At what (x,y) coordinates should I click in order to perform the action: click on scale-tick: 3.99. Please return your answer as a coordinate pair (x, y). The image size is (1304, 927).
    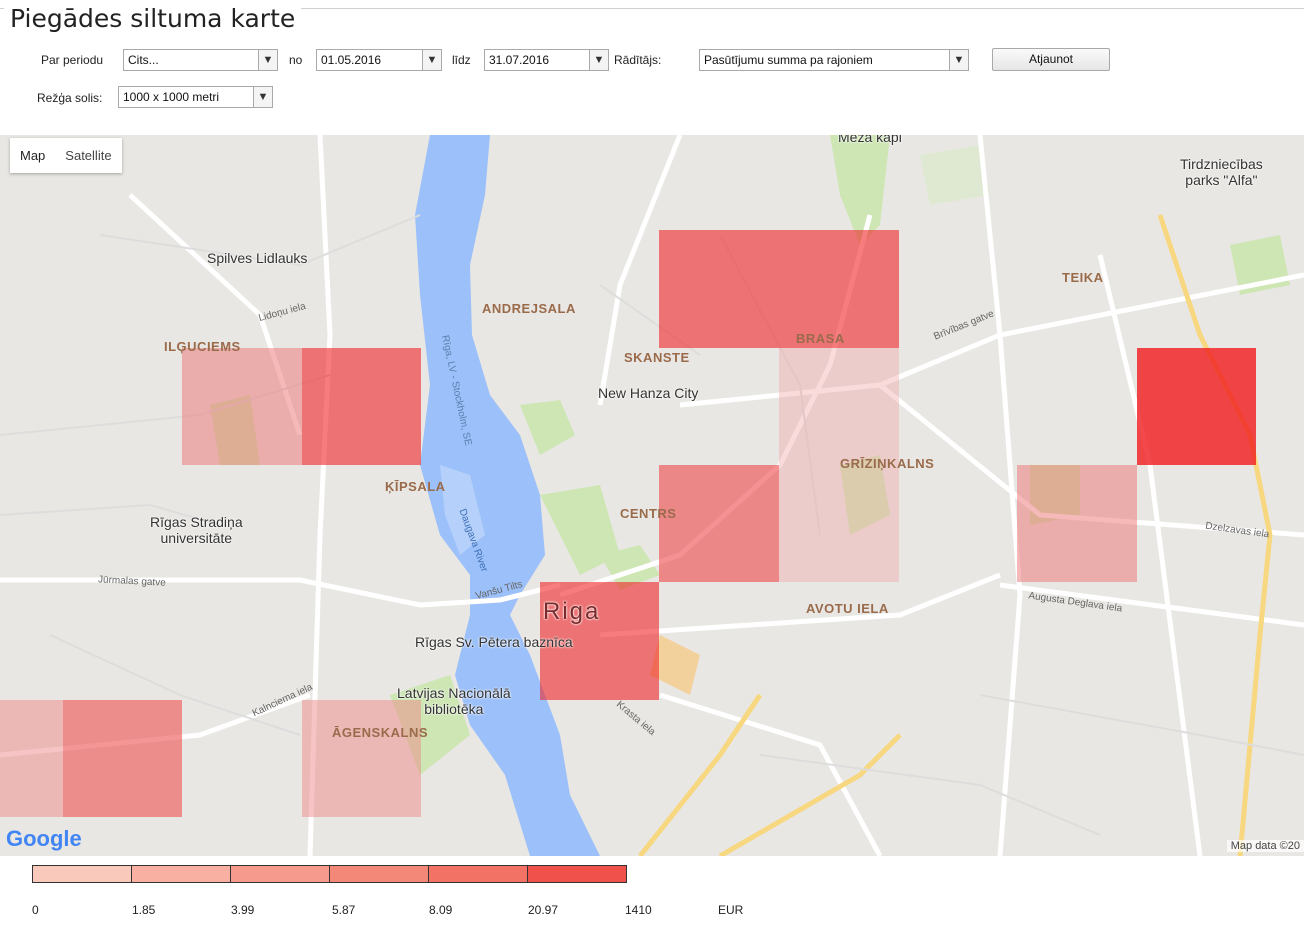
    Looking at the image, I should click on (243, 910).